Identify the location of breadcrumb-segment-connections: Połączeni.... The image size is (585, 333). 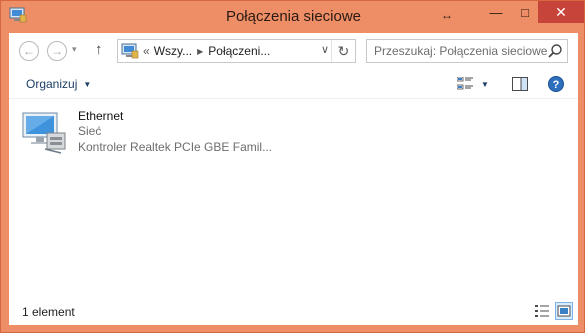
(239, 51).